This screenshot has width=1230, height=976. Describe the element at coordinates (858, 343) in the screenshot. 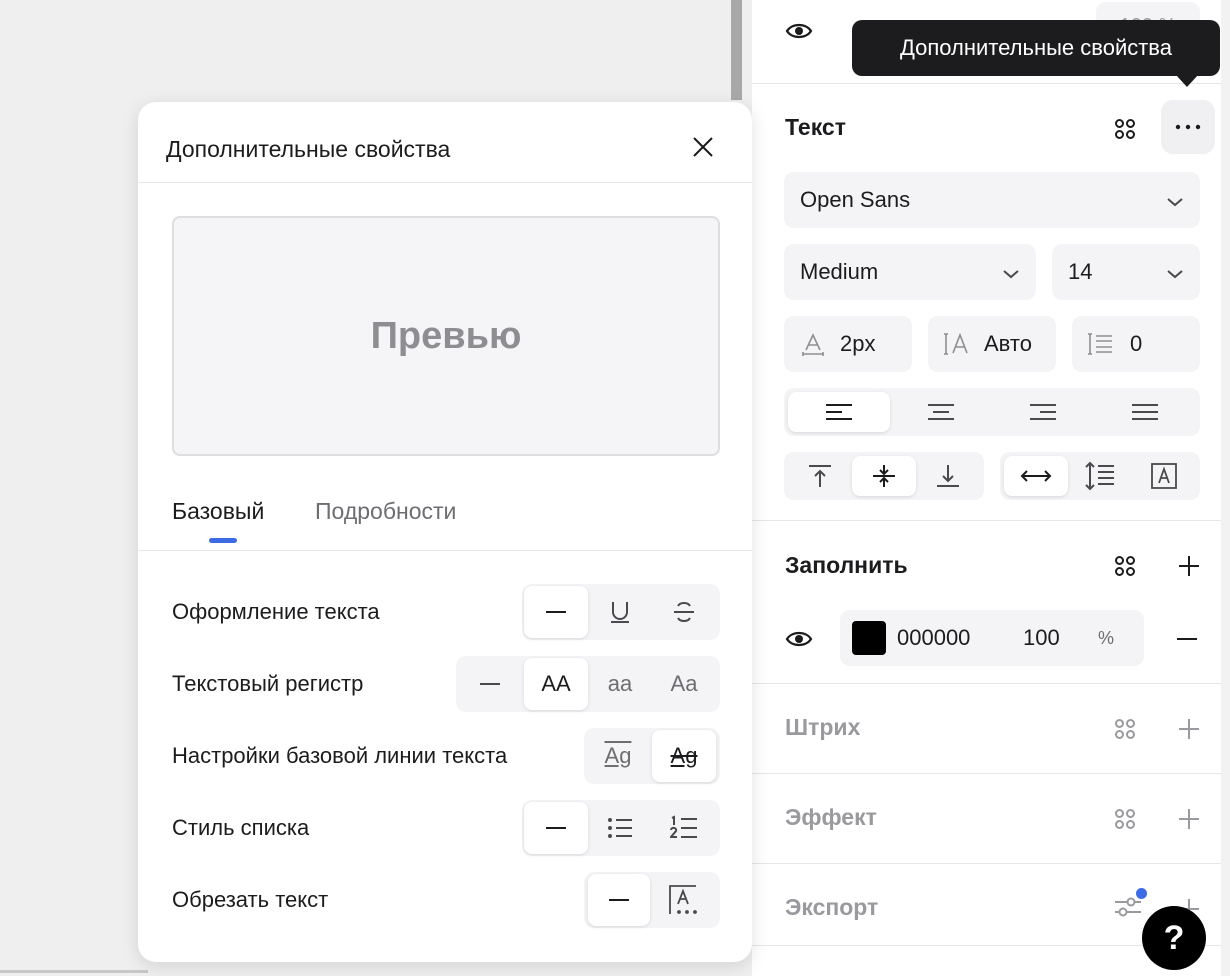

I see `letter-spacing-value: 2px` at that location.